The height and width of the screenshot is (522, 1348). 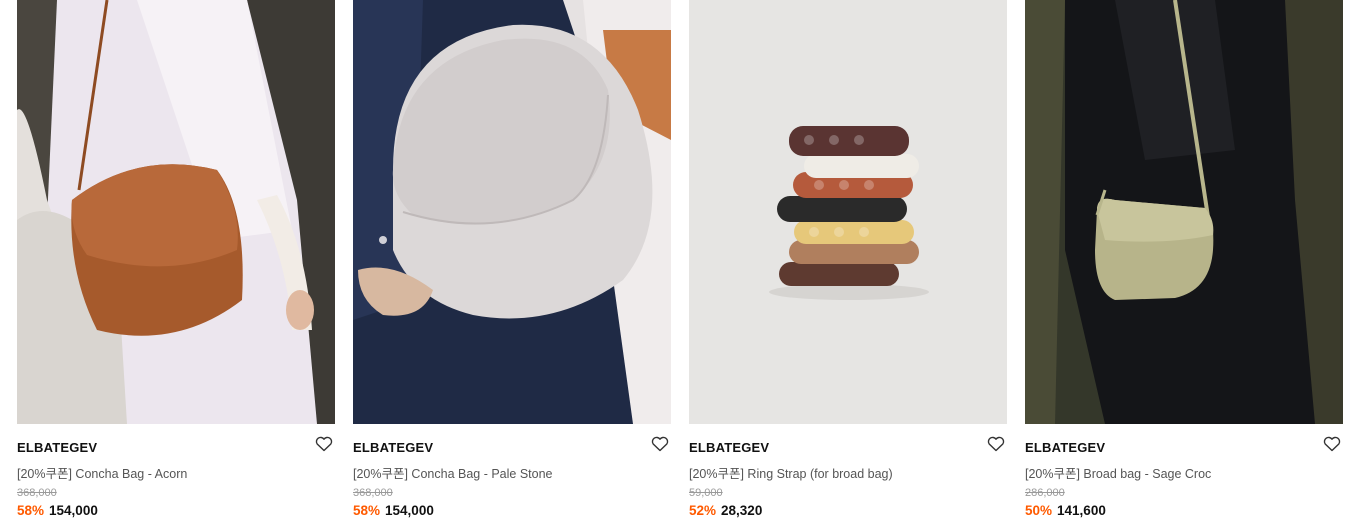 What do you see at coordinates (706, 493) in the screenshot?
I see `original-price: 59,000` at bounding box center [706, 493].